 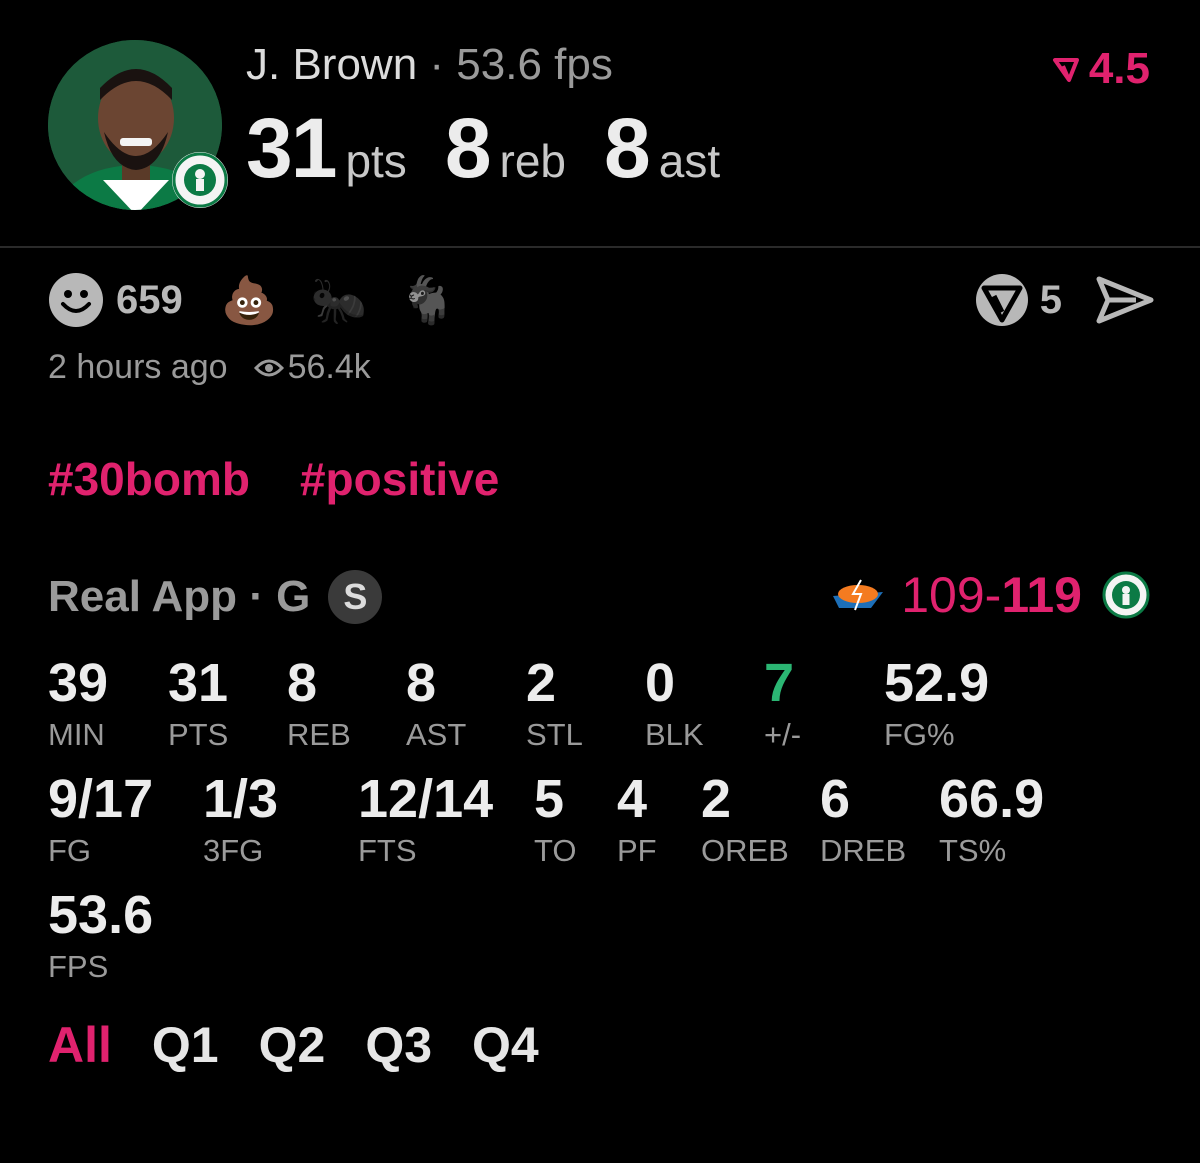 What do you see at coordinates (779, 683) in the screenshot?
I see `stat-value: 7` at bounding box center [779, 683].